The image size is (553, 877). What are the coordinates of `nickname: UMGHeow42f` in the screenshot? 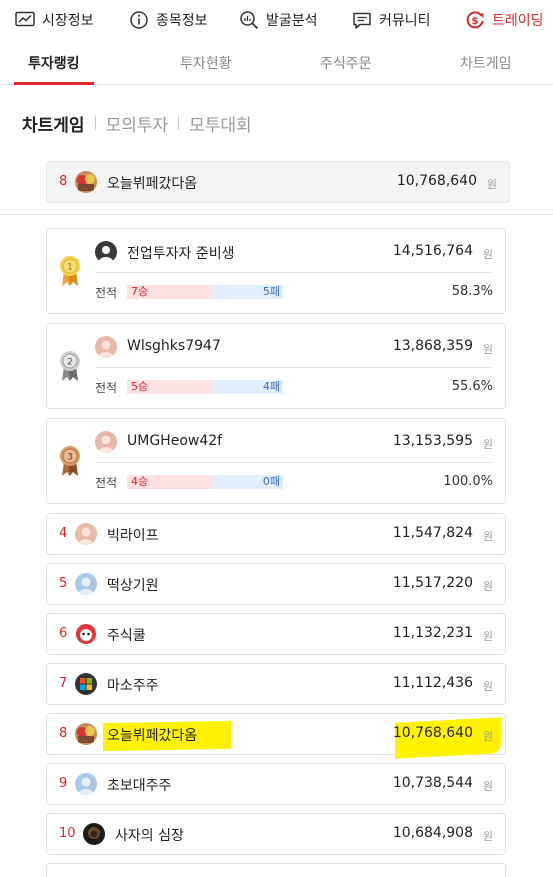 It's located at (175, 441).